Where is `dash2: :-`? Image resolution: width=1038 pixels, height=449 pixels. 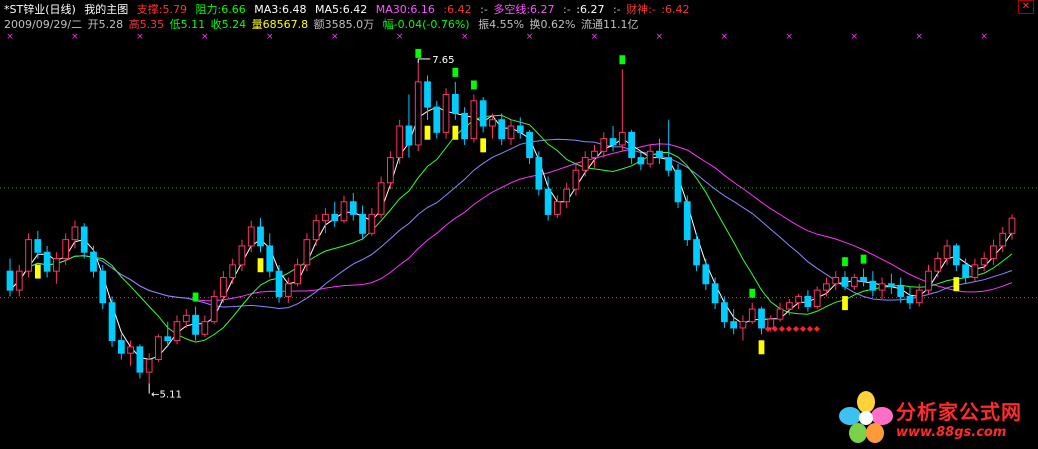
dash2: :- is located at coordinates (567, 9).